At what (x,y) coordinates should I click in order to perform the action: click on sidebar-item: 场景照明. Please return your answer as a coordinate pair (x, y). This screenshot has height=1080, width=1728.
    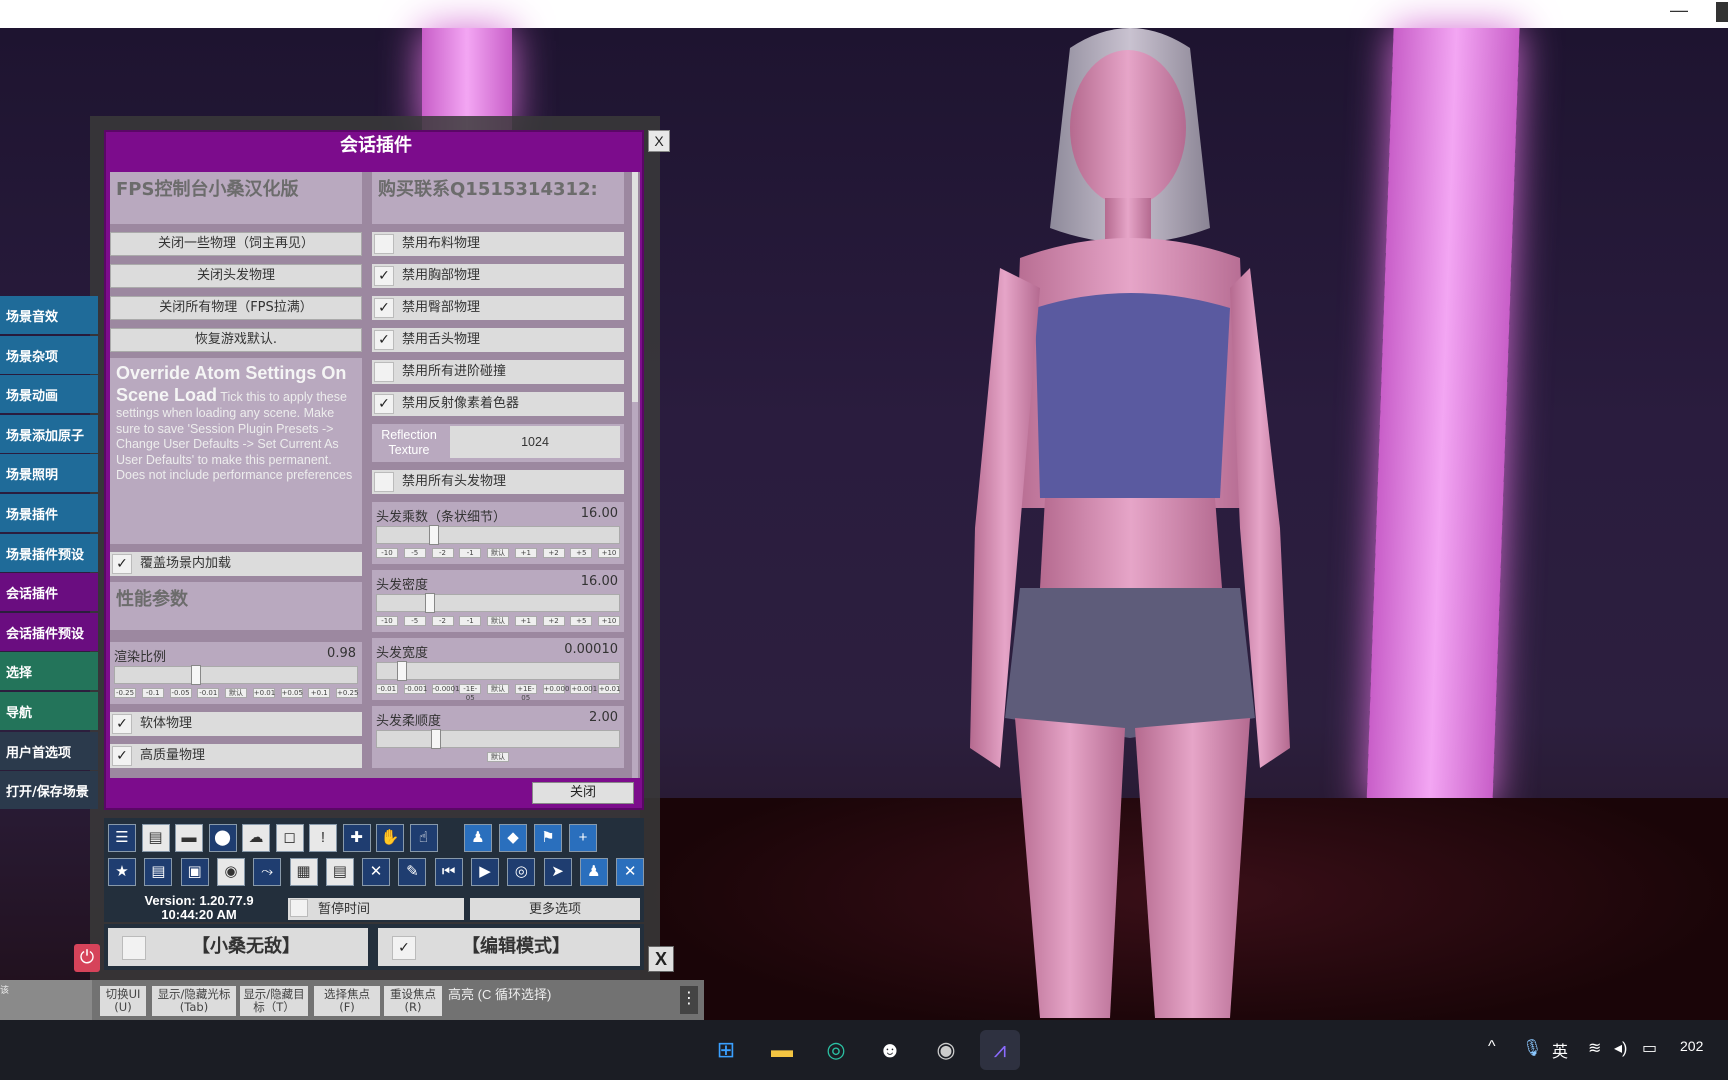
    Looking at the image, I should click on (49, 473).